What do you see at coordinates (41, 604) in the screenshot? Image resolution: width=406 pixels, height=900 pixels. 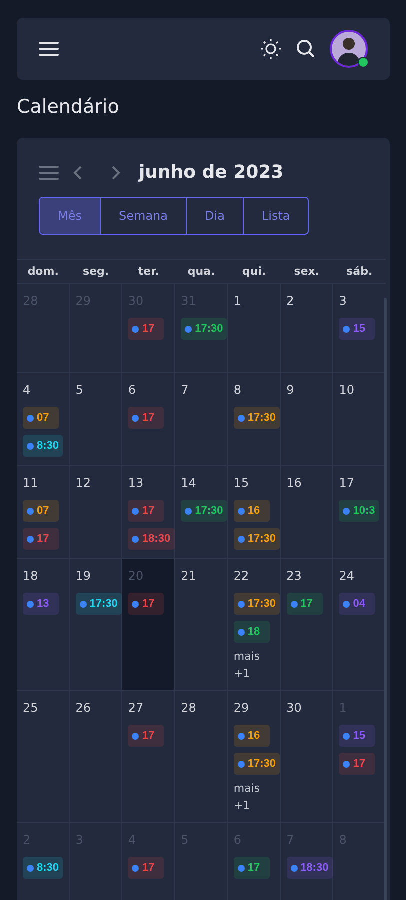 I see `event-chip: 13` at bounding box center [41, 604].